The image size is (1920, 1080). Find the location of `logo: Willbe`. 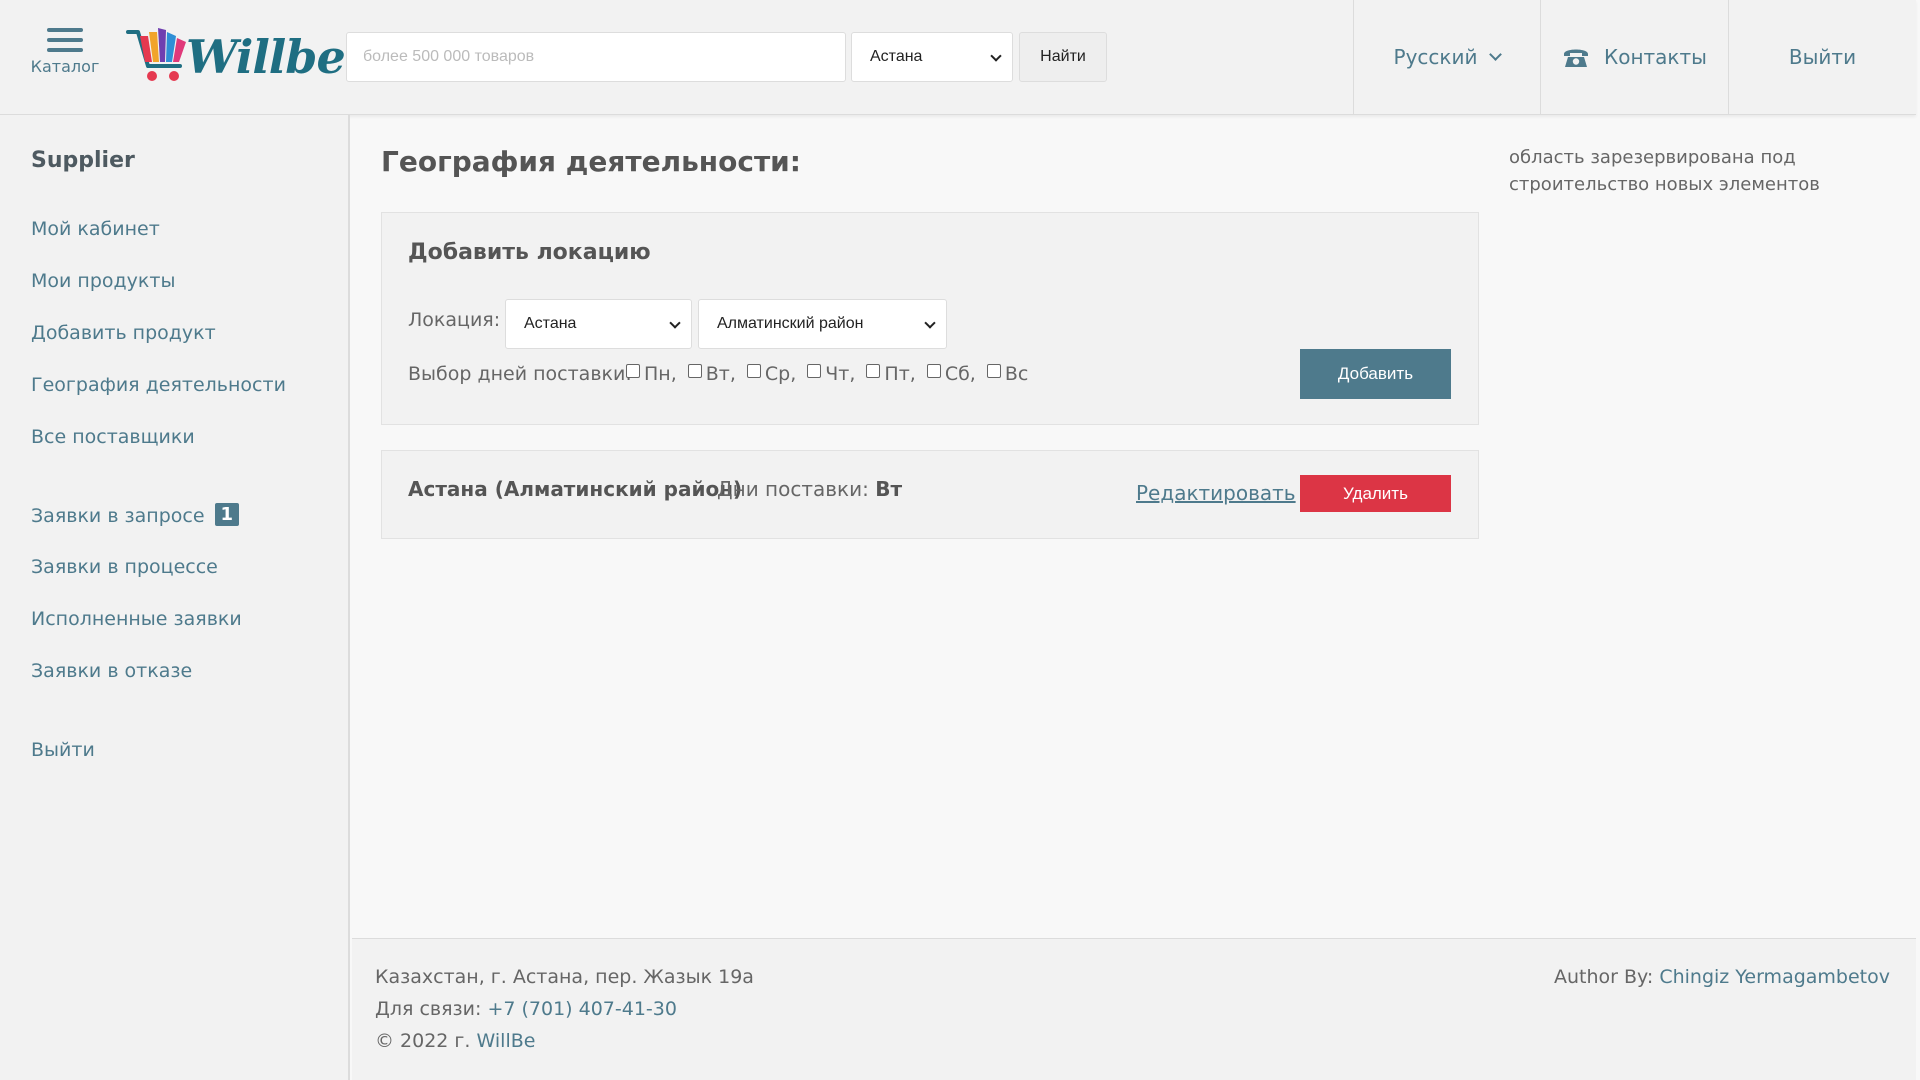

logo: Willbe is located at coordinates (236, 55).